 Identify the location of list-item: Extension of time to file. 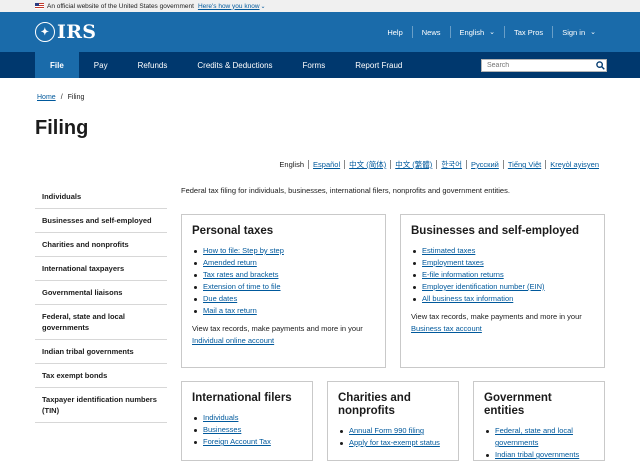
(283, 287).